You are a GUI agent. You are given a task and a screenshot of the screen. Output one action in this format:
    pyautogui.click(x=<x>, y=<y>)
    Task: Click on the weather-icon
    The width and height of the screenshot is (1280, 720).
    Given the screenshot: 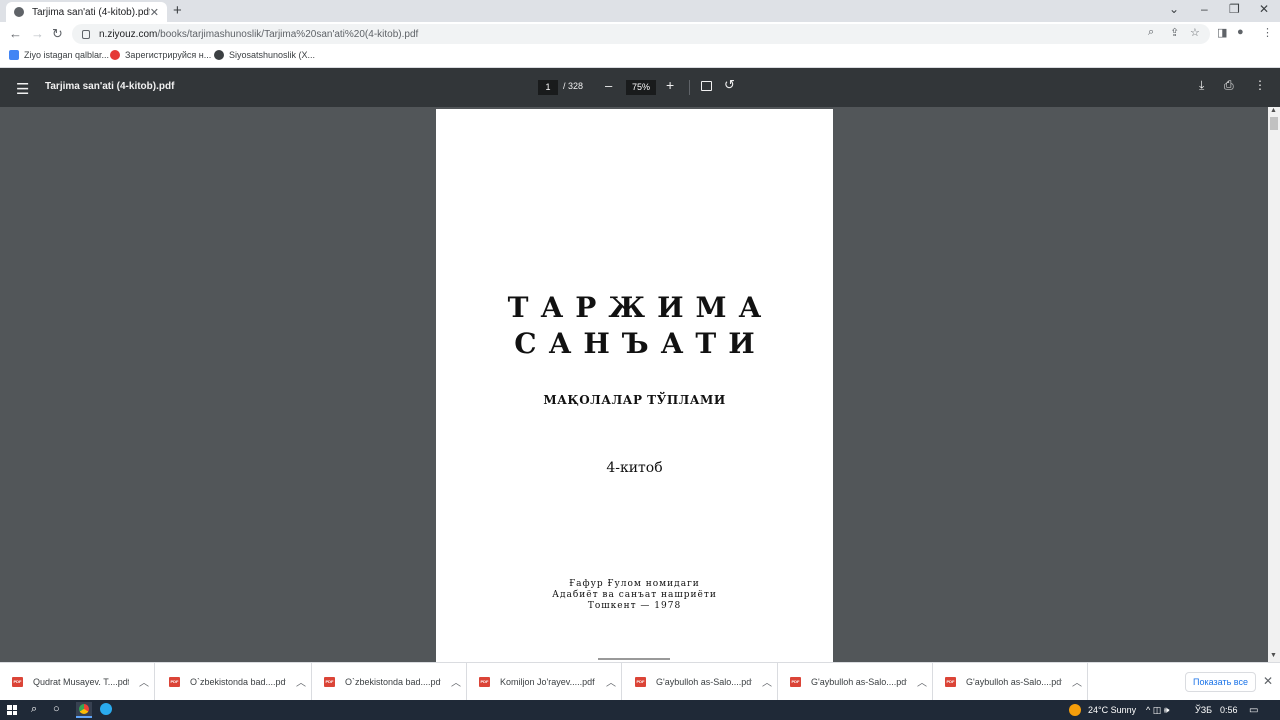 What is the action you would take?
    pyautogui.click(x=1075, y=710)
    